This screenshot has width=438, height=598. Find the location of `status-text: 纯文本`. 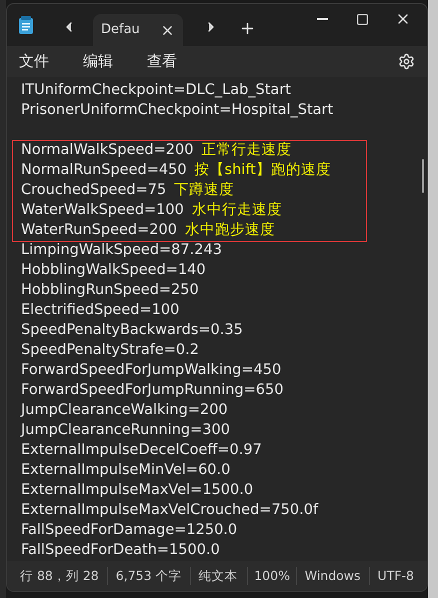

status-text: 纯文本 is located at coordinates (218, 575).